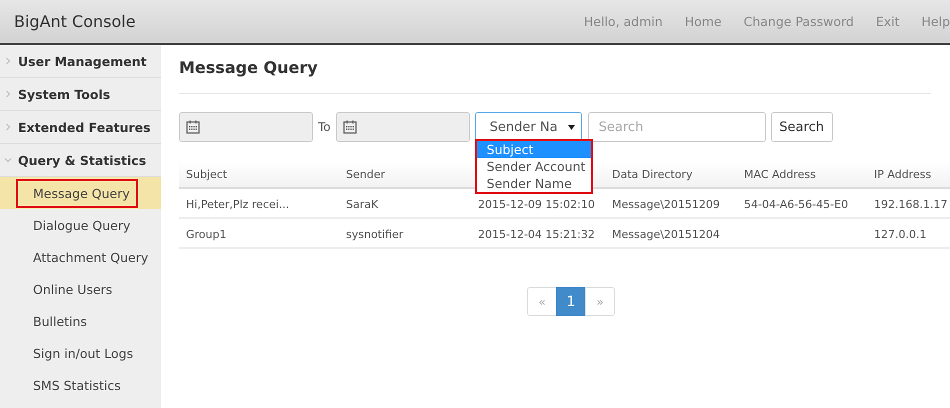 The width and height of the screenshot is (950, 408). I want to click on table-cell: 127.0.0.1, so click(908, 233).